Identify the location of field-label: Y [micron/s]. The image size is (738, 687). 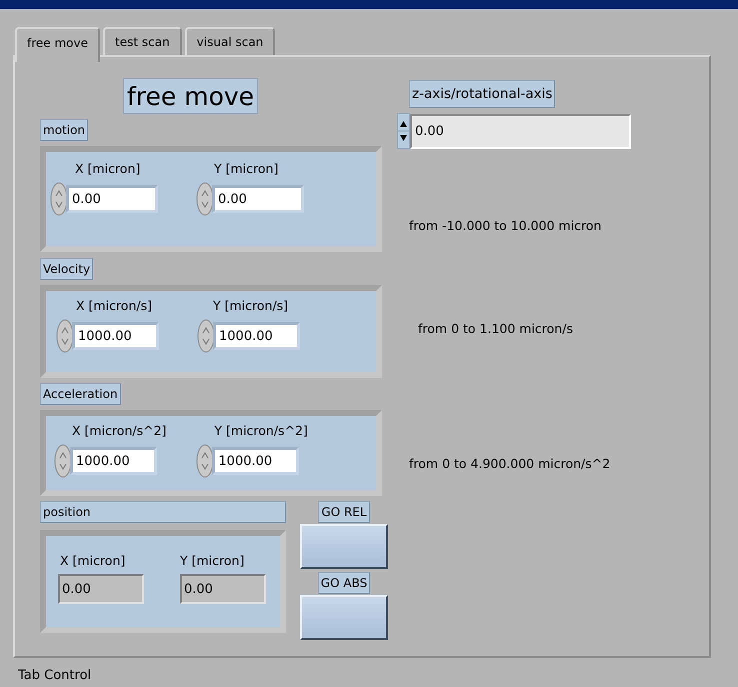
(250, 306).